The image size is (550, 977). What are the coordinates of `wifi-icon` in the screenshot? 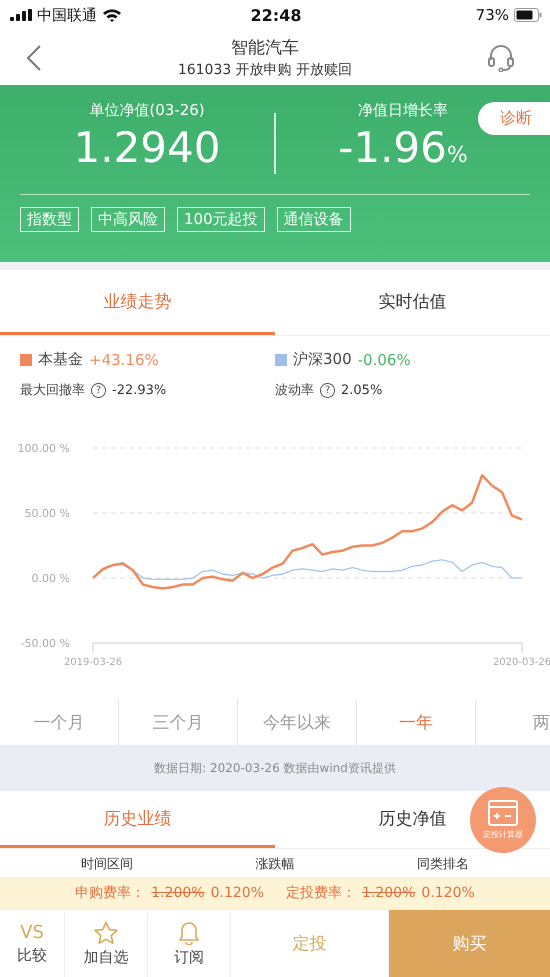 It's located at (112, 15).